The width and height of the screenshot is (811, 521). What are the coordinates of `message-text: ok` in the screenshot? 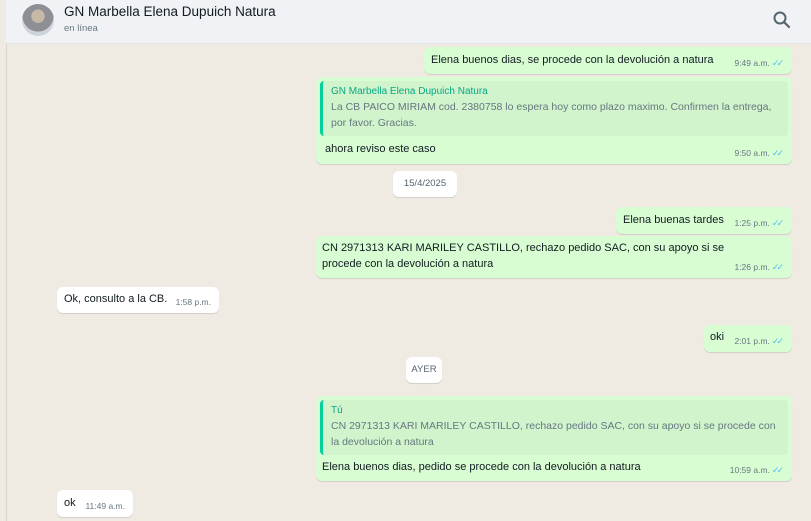 It's located at (70, 503).